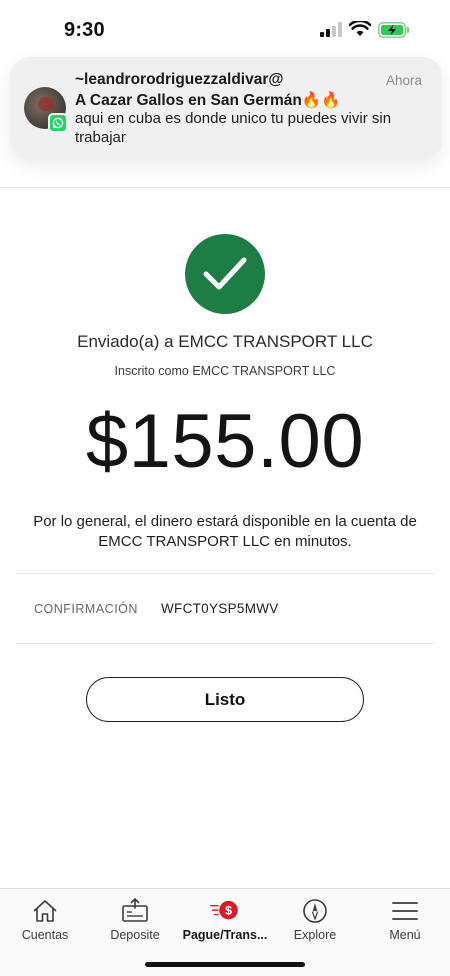 This screenshot has height=976, width=450. Describe the element at coordinates (315, 911) in the screenshot. I see `compass-icon` at that location.